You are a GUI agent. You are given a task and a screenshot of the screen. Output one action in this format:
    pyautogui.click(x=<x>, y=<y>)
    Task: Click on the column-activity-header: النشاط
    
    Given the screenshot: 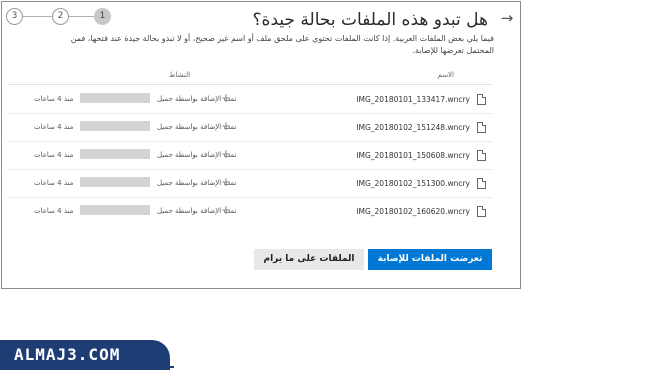 What is the action you would take?
    pyautogui.click(x=179, y=75)
    